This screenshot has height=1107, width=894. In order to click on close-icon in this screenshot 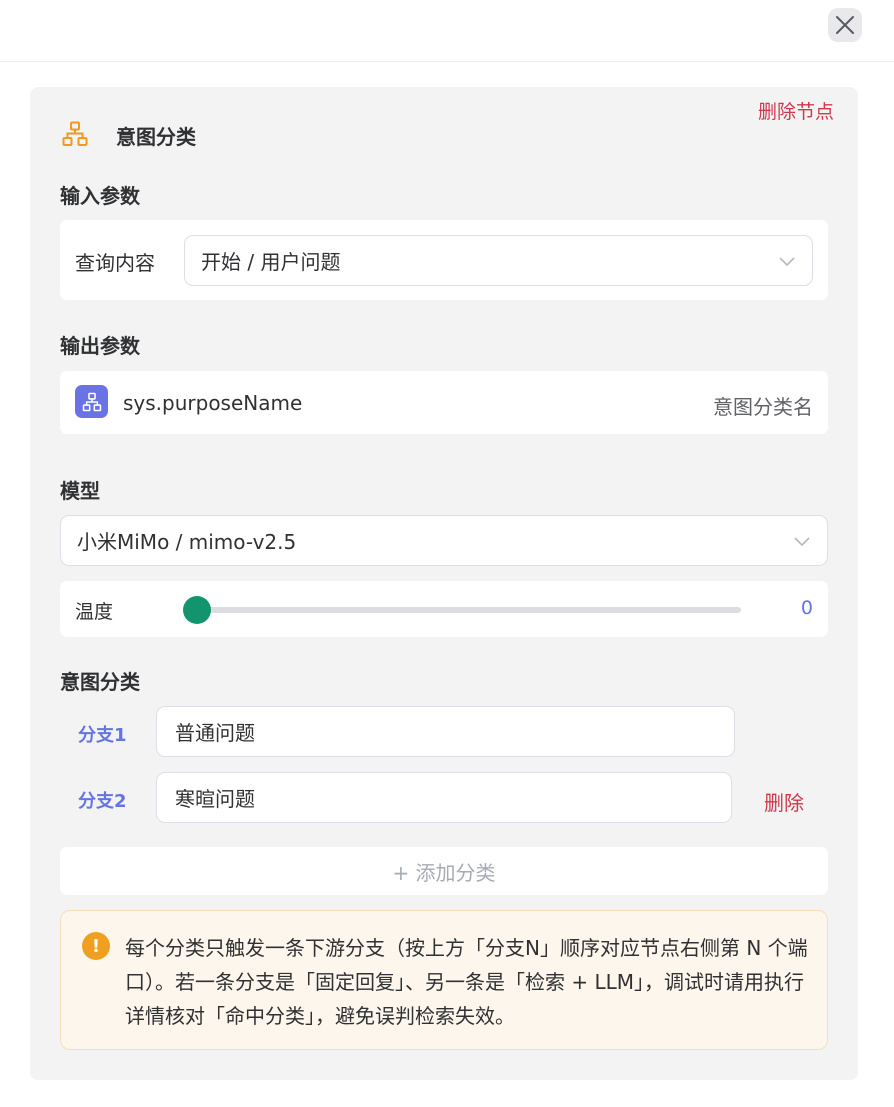, I will do `click(845, 25)`.